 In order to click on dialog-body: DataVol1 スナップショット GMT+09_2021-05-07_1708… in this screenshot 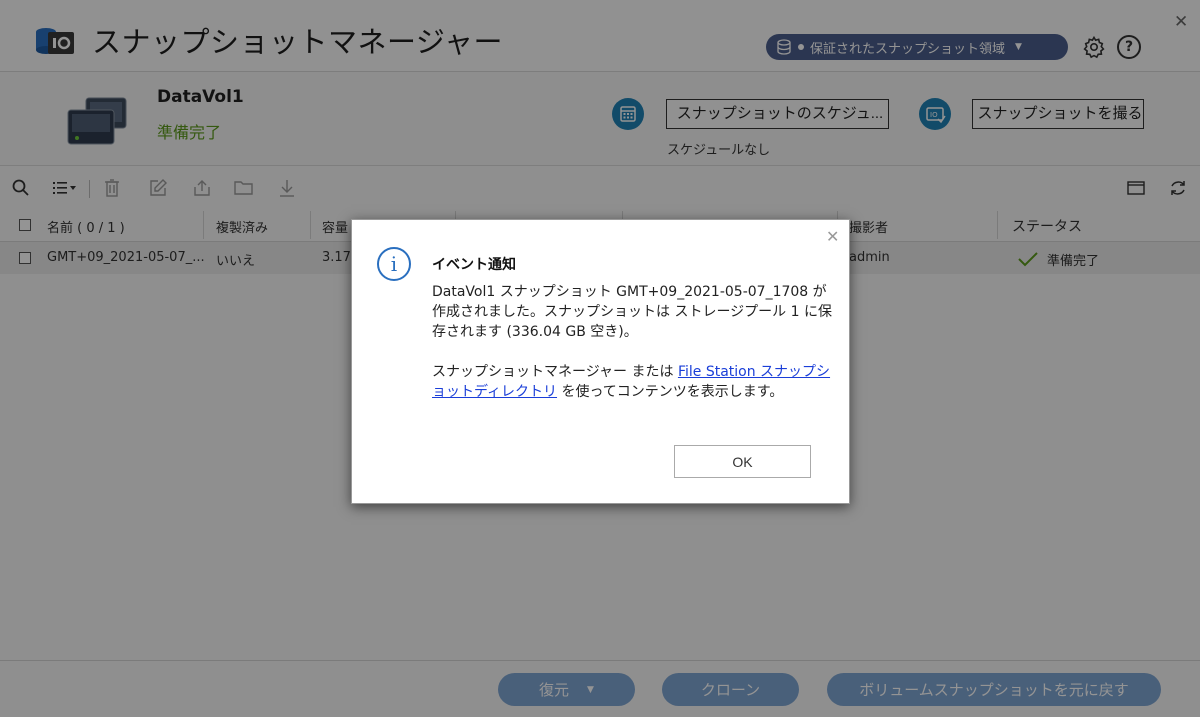, I will do `click(632, 352)`.